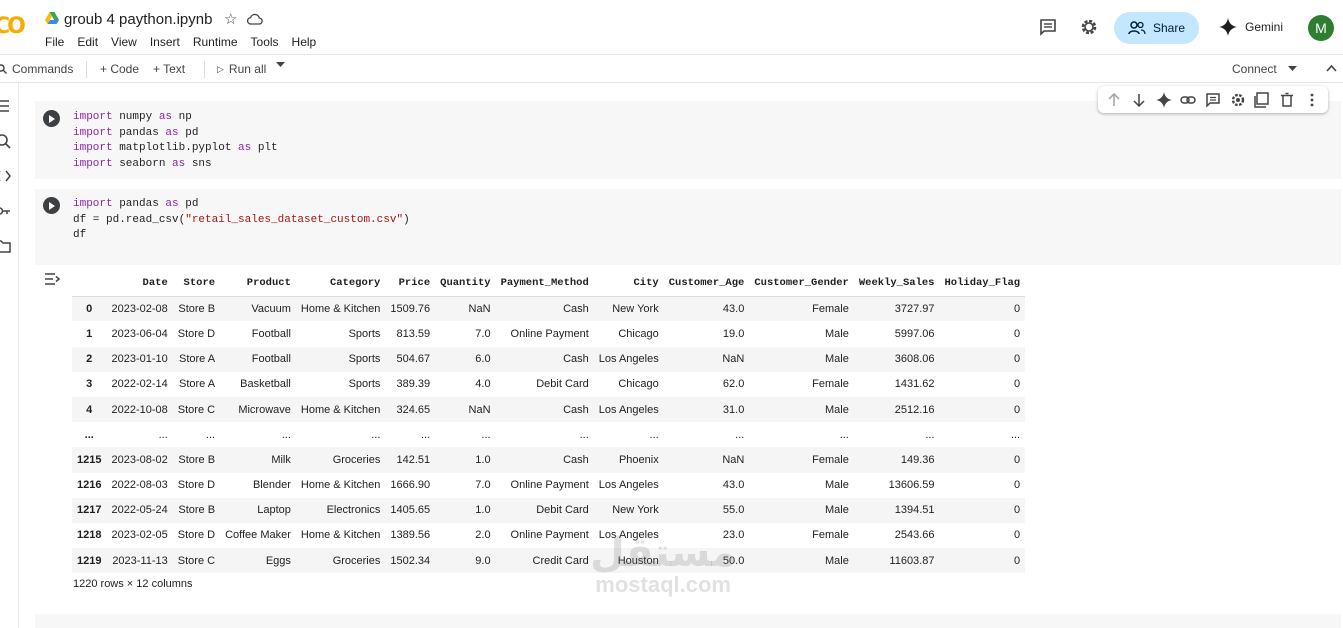 This screenshot has height=628, width=1343. I want to click on column-header: Category, so click(340, 284).